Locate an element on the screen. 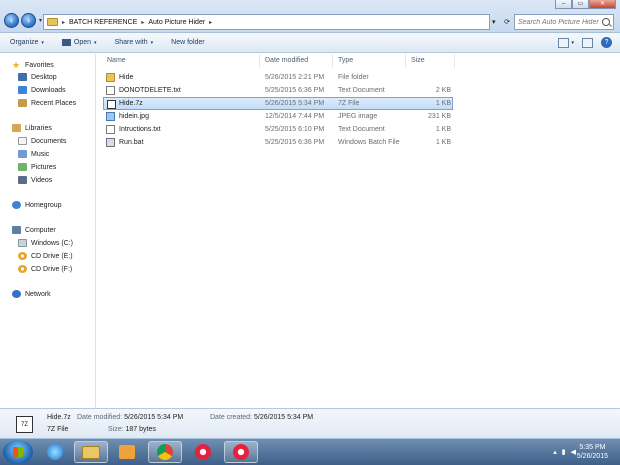 The image size is (620, 465). volume-icon: ◀ is located at coordinates (573, 452).